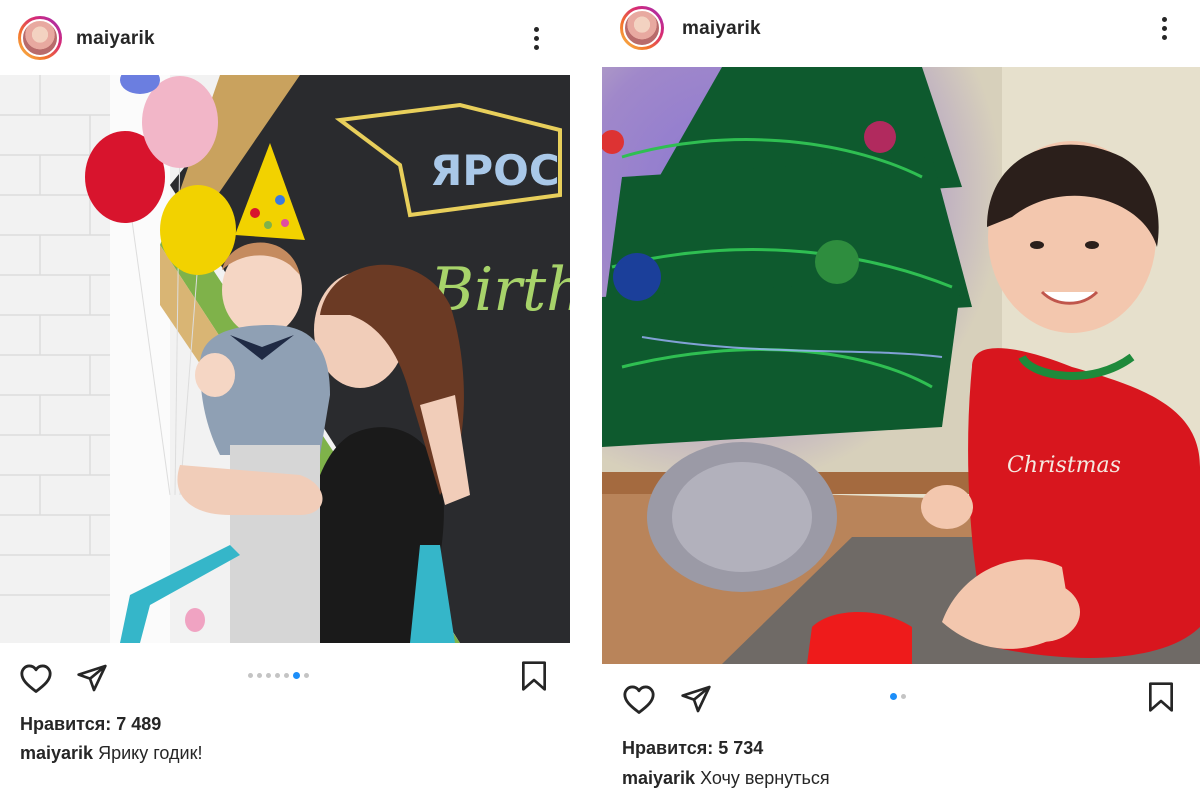  What do you see at coordinates (692, 748) in the screenshot?
I see `likes-count: Нравится: 5 734` at bounding box center [692, 748].